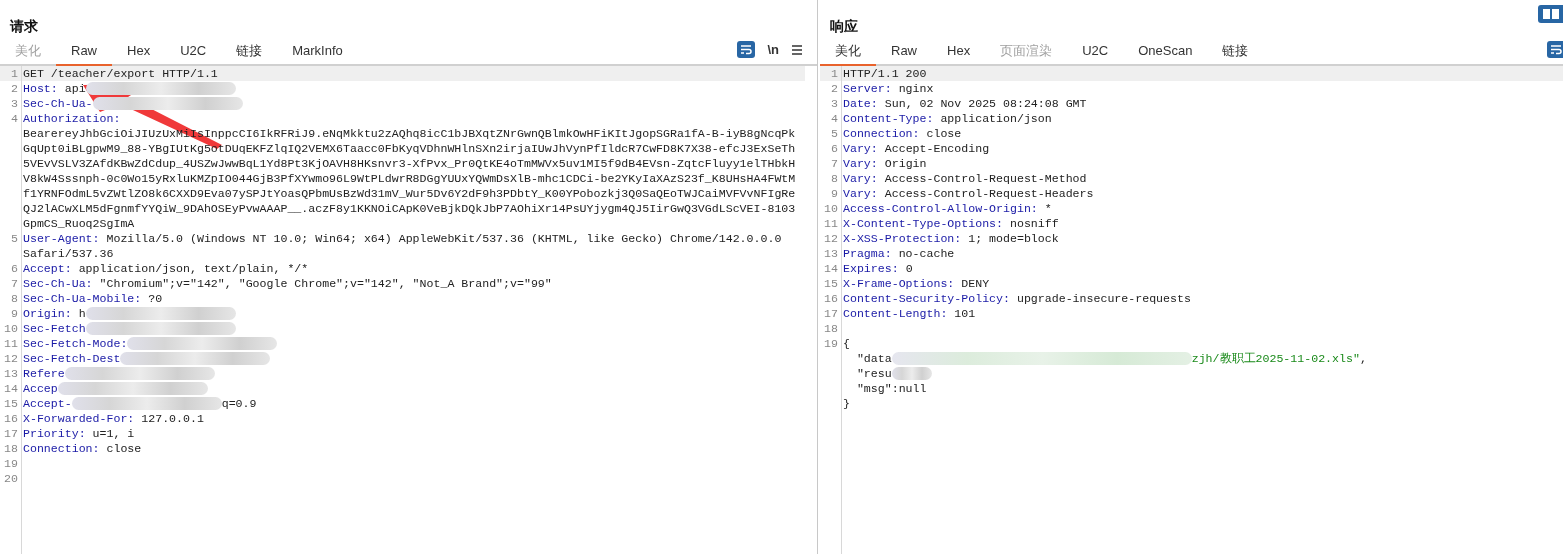 The image size is (1563, 554). What do you see at coordinates (1103, 298) in the screenshot?
I see `code-text: upgrade-insecure-requests` at bounding box center [1103, 298].